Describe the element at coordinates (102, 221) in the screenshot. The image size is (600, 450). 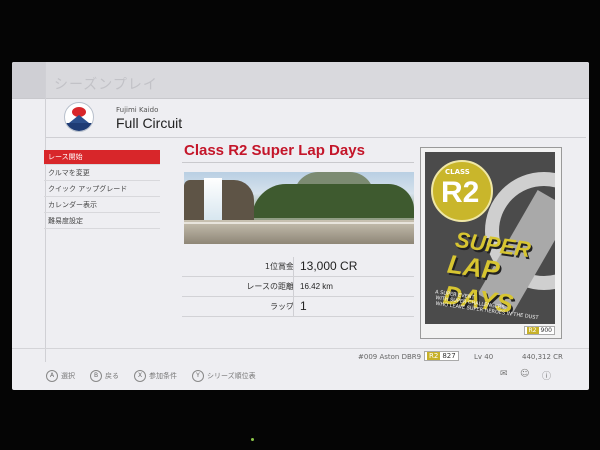
I see `menu-item-difficulty: 難易度設定` at that location.